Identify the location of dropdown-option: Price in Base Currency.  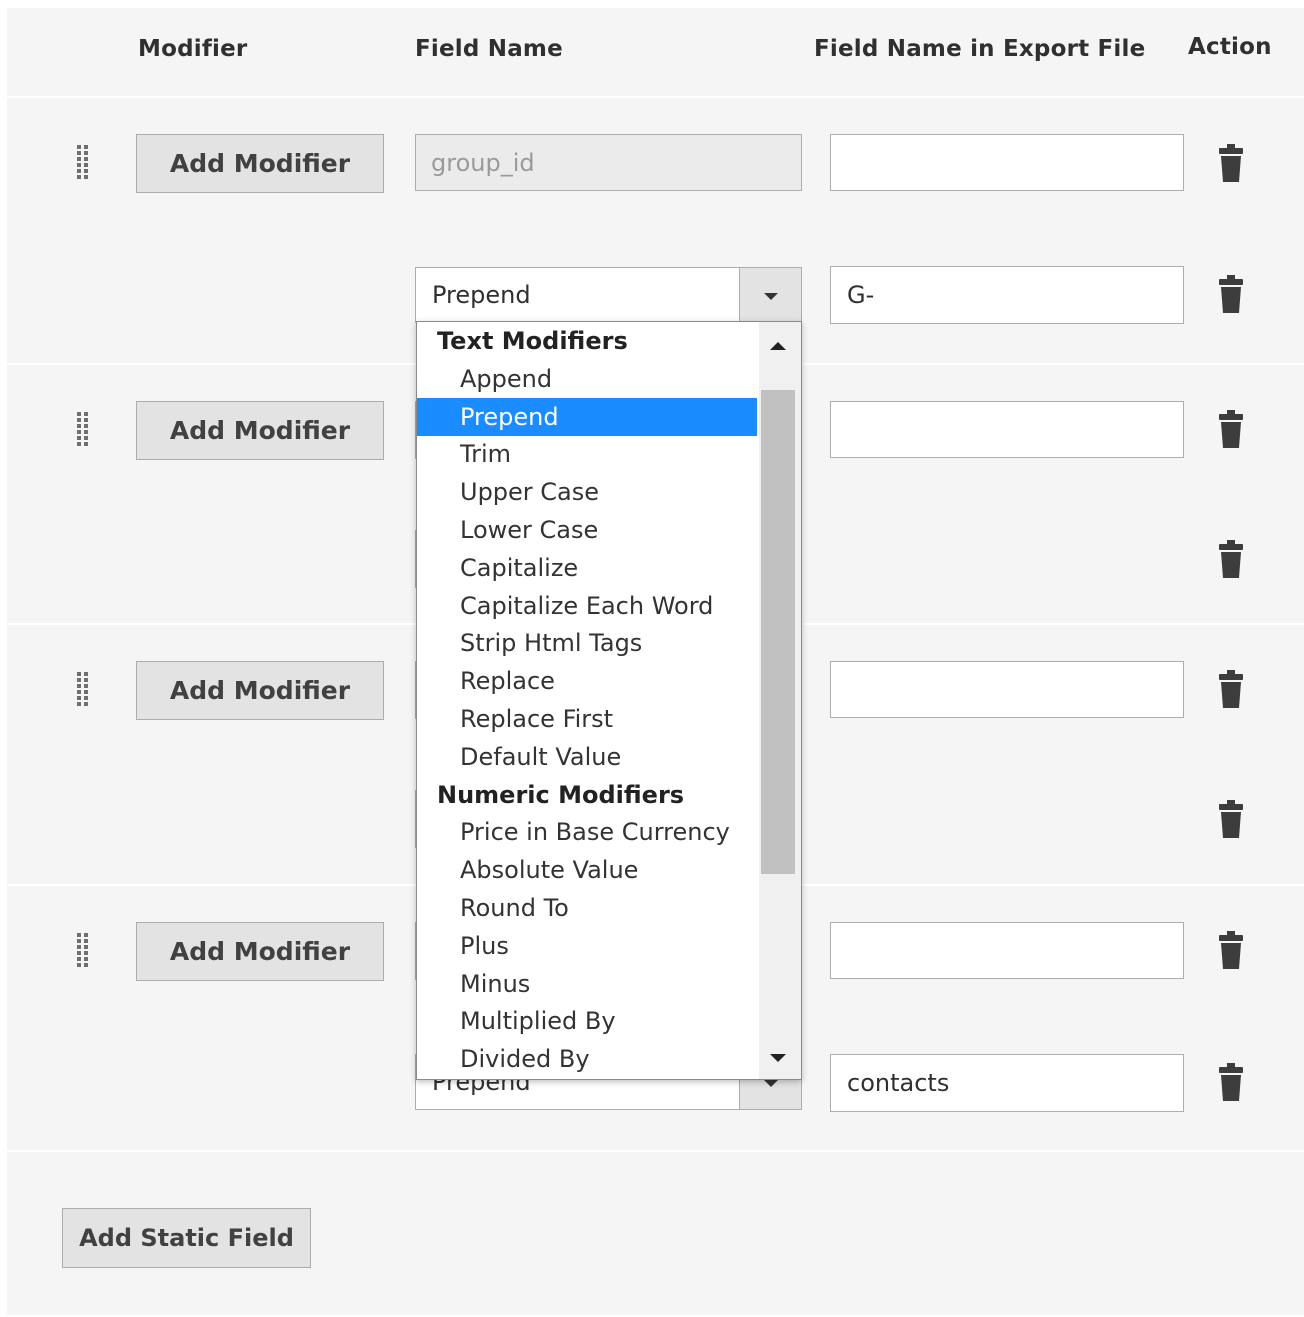
(587, 832).